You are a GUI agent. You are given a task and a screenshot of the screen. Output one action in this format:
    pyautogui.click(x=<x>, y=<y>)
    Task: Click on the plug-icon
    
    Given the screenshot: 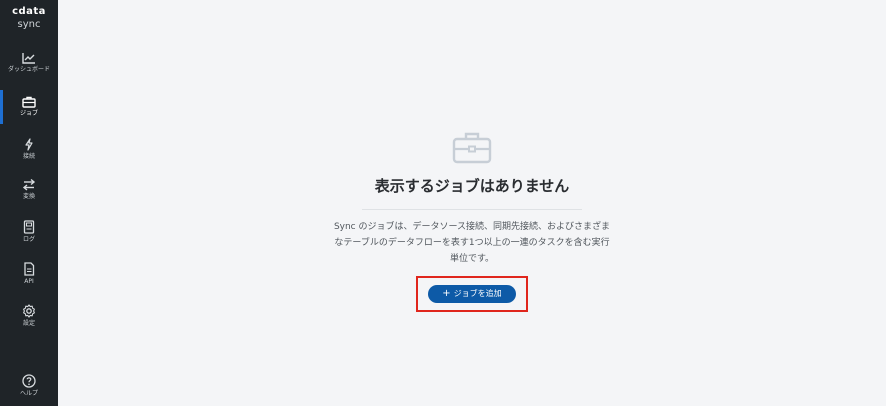 What is the action you would take?
    pyautogui.click(x=29, y=144)
    